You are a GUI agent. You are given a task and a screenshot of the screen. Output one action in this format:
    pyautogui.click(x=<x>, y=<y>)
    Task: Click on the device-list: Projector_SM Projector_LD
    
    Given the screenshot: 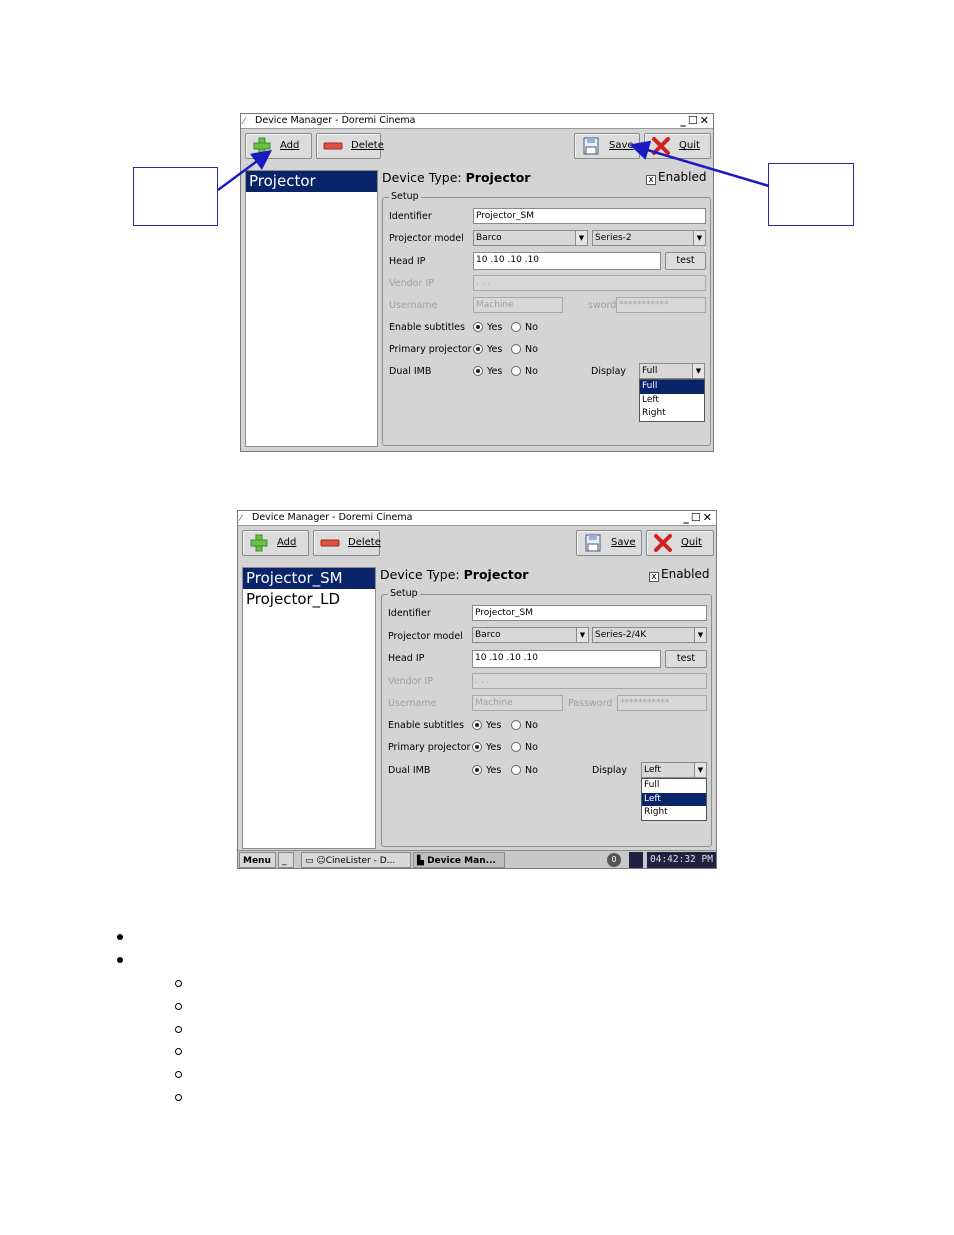 What is the action you would take?
    pyautogui.click(x=309, y=708)
    